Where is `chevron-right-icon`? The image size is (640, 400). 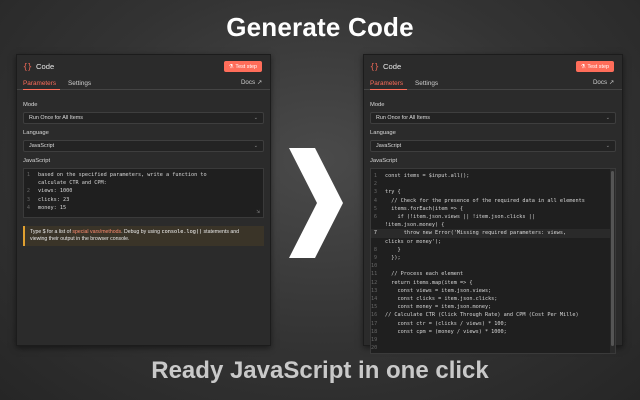 chevron-right-icon is located at coordinates (316, 203).